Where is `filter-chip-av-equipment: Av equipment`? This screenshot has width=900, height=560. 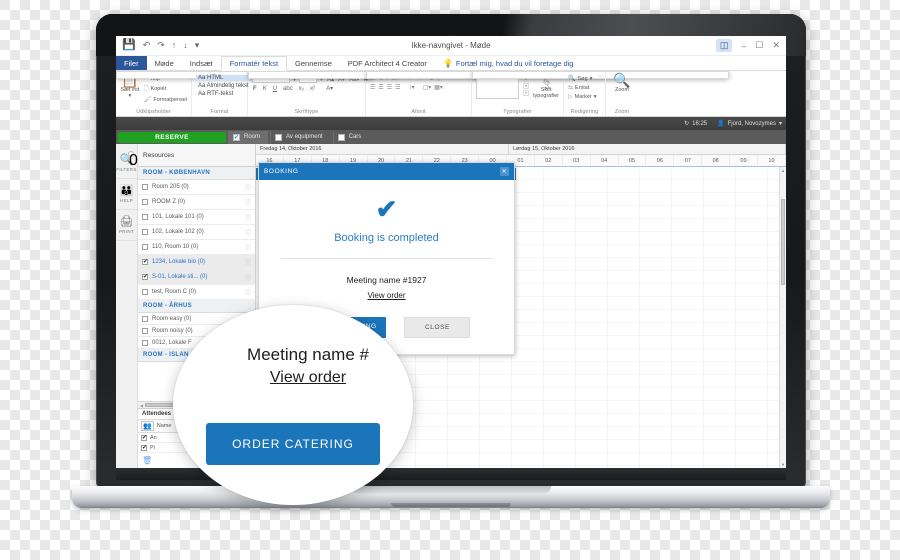
filter-chip-av-equipment: Av equipment is located at coordinates (300, 137).